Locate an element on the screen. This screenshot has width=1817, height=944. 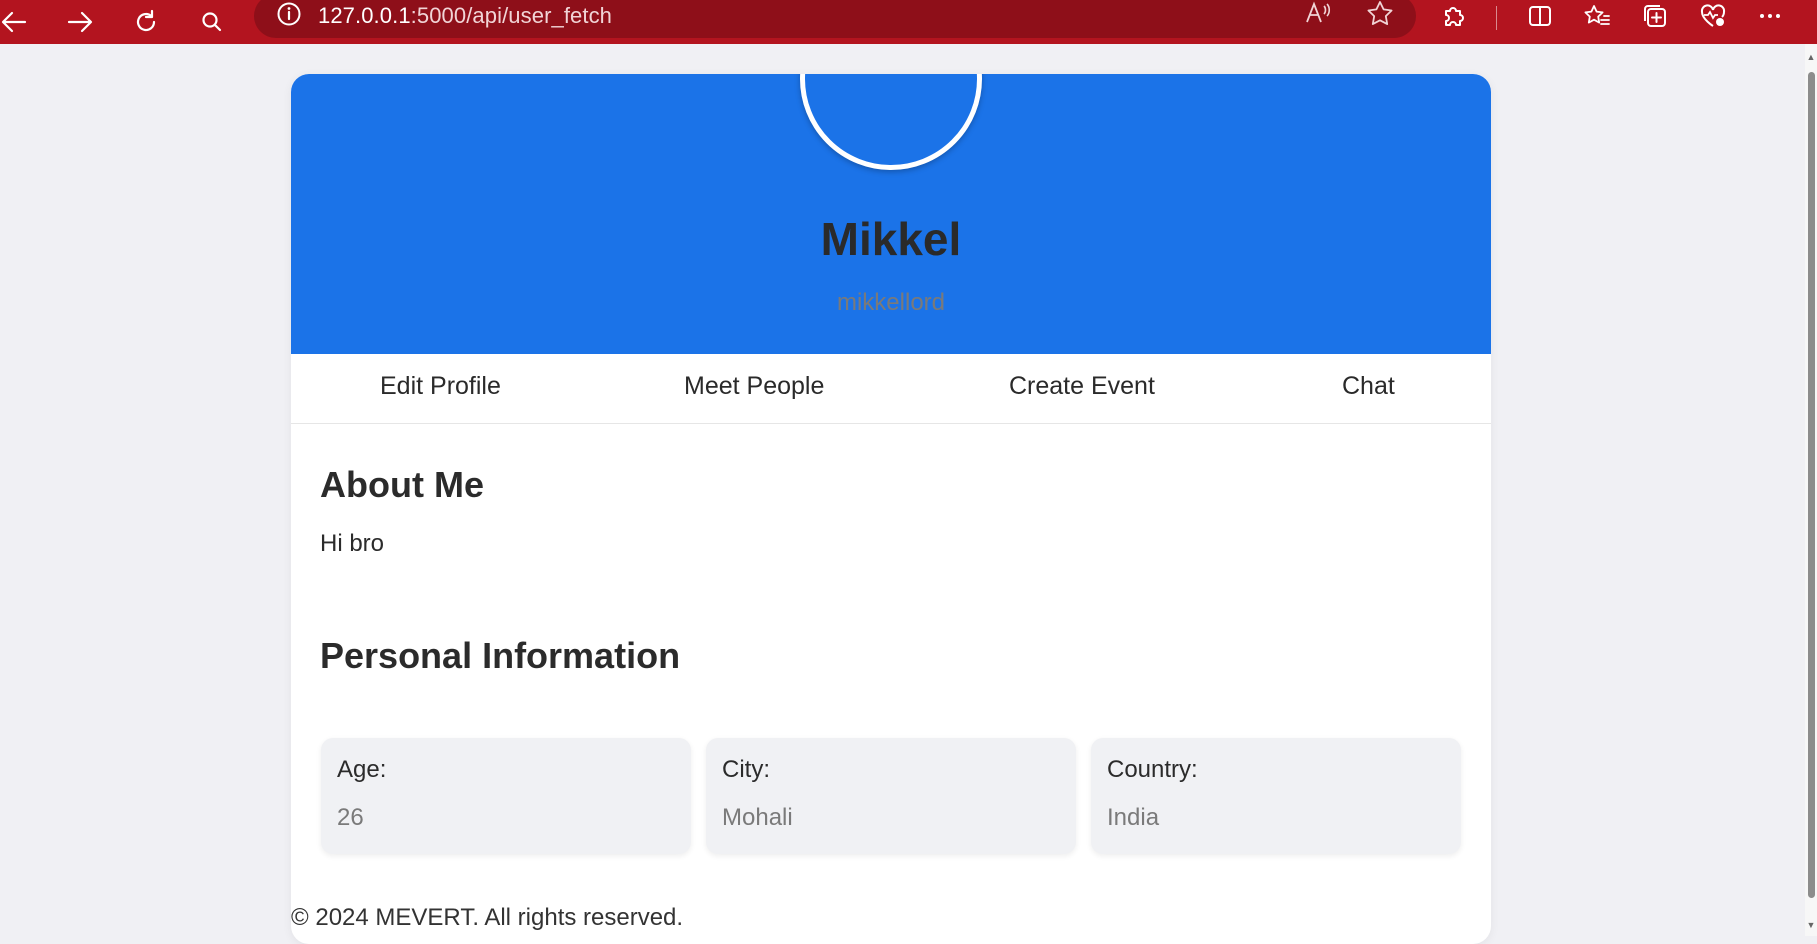
info-card-country: Country: India is located at coordinates (1276, 796).